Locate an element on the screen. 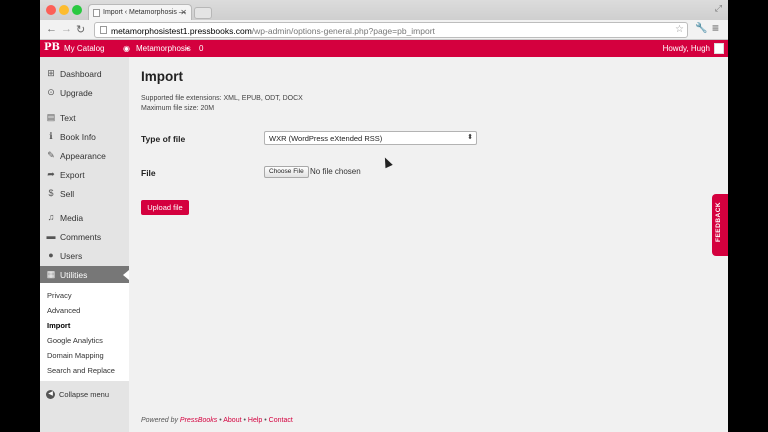  sidebar-item-media: ♫ Media is located at coordinates (84, 218).